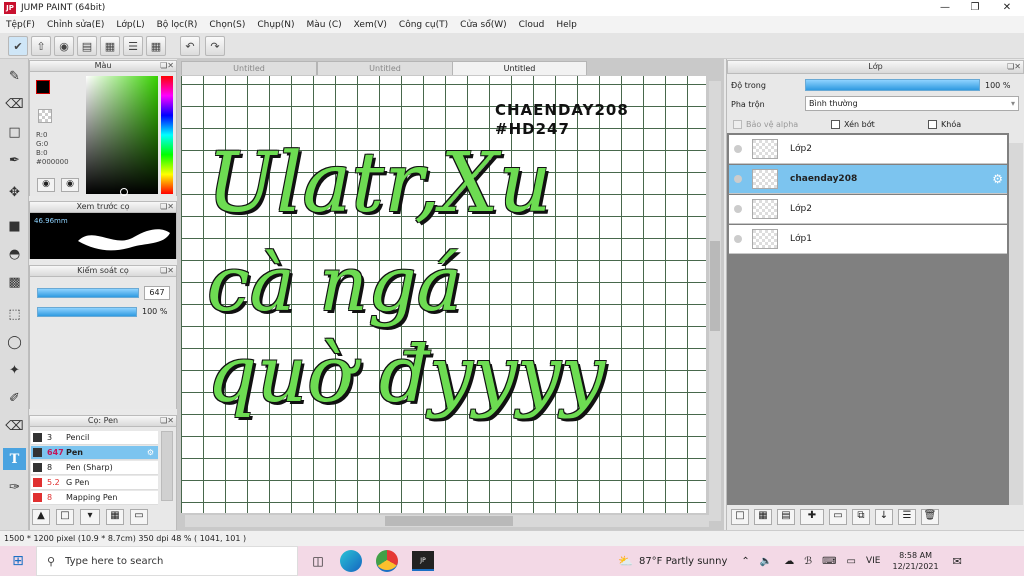  What do you see at coordinates (41, 46) in the screenshot?
I see `export-icon: ⇧` at bounding box center [41, 46].